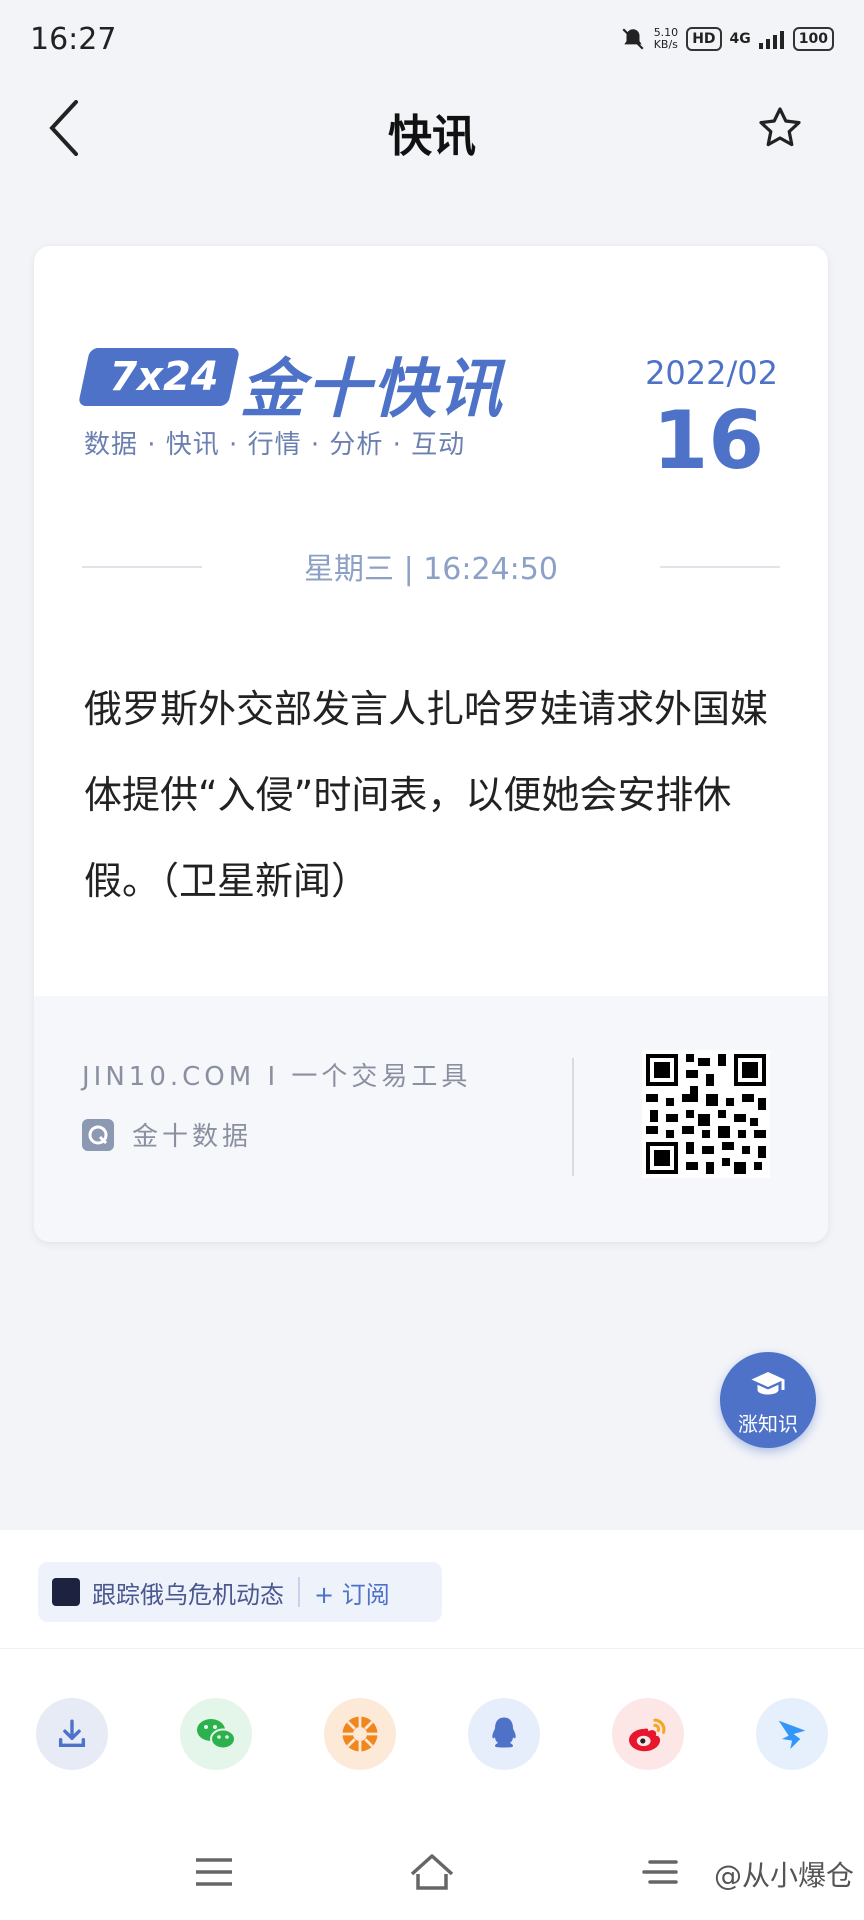 The height and width of the screenshot is (1920, 864). I want to click on net-speed: 5.10 KB/s, so click(666, 38).